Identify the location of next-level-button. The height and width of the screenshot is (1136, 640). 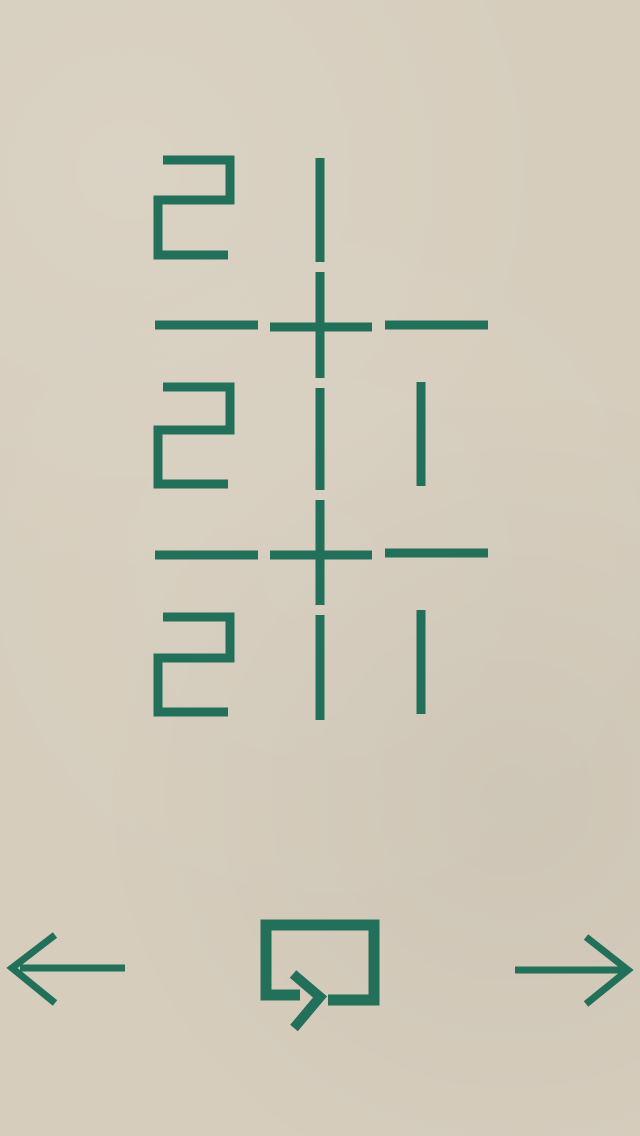
(570, 970).